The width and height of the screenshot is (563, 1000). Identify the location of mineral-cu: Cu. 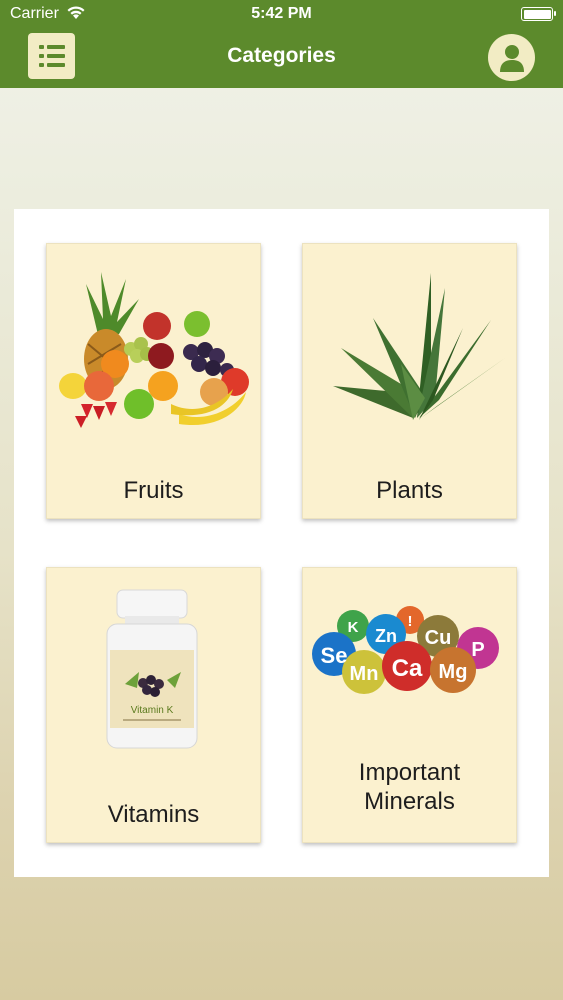
(438, 638).